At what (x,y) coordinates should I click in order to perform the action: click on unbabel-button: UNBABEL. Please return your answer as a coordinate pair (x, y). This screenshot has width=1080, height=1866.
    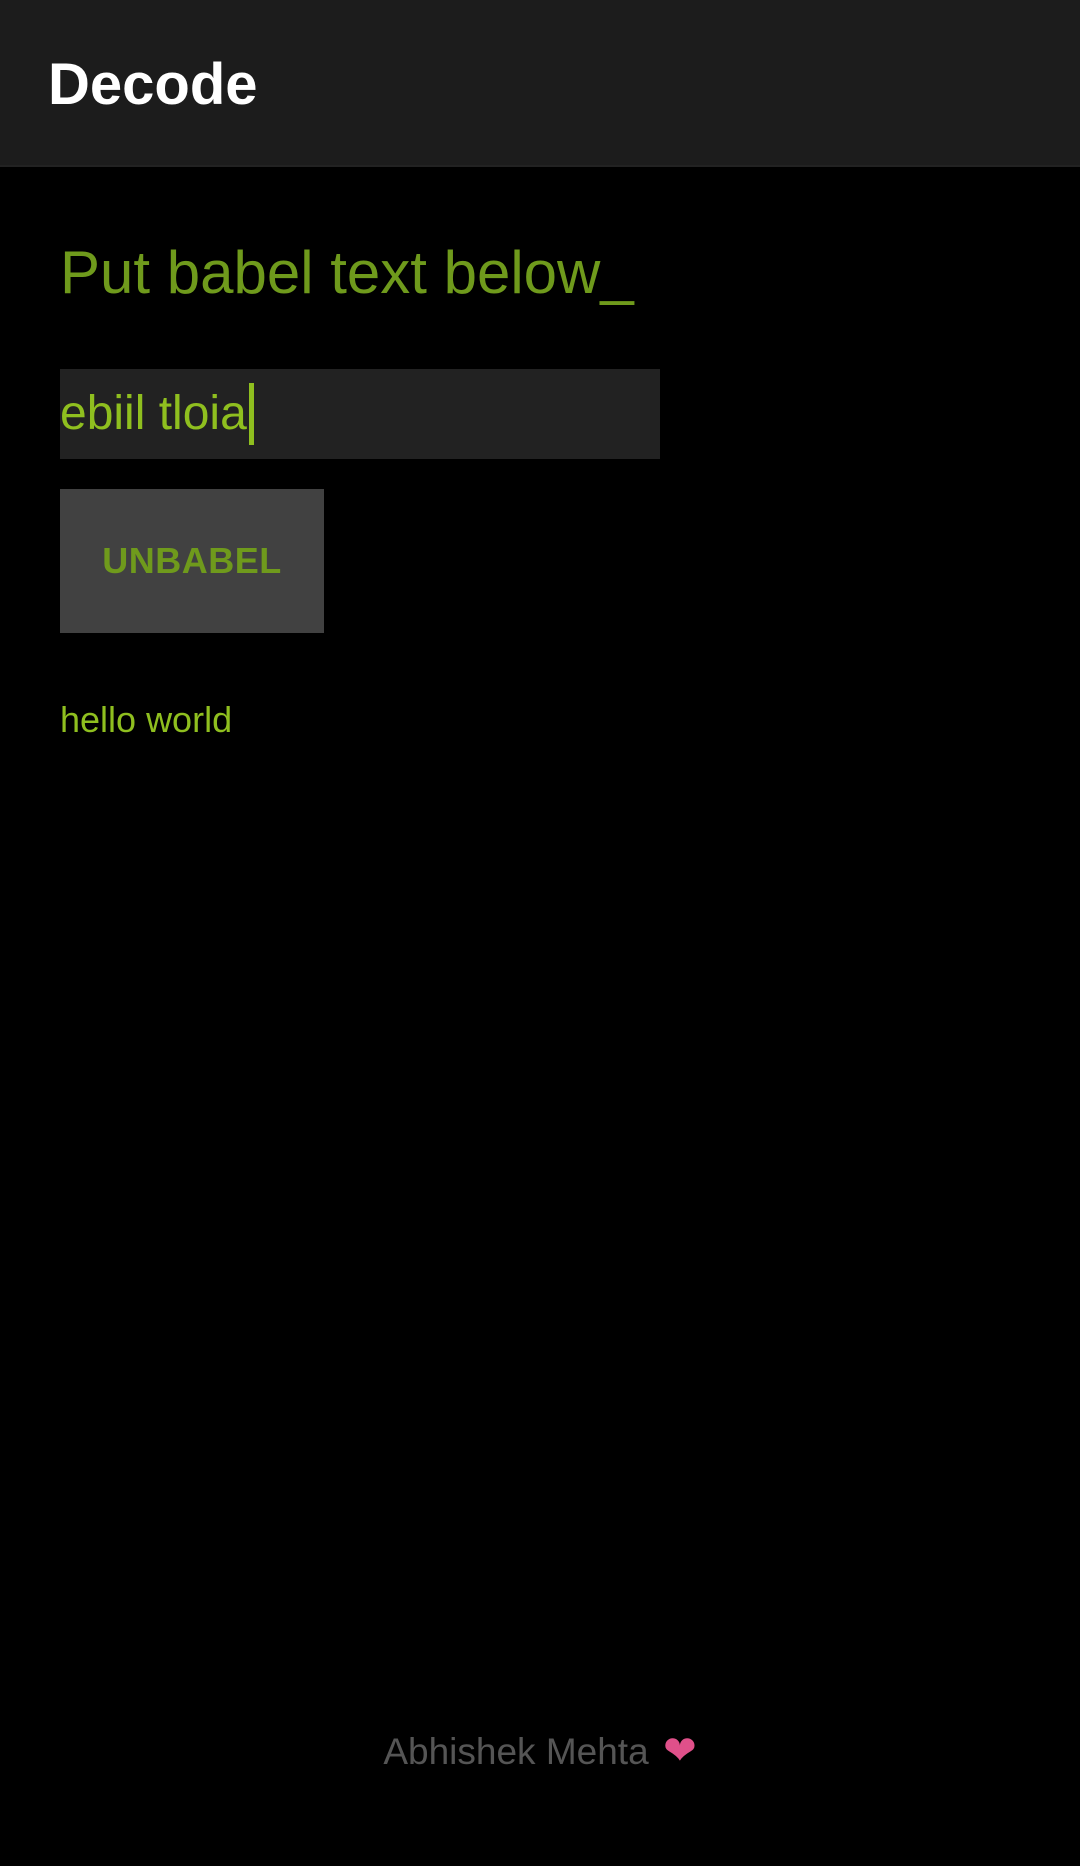
    Looking at the image, I should click on (192, 561).